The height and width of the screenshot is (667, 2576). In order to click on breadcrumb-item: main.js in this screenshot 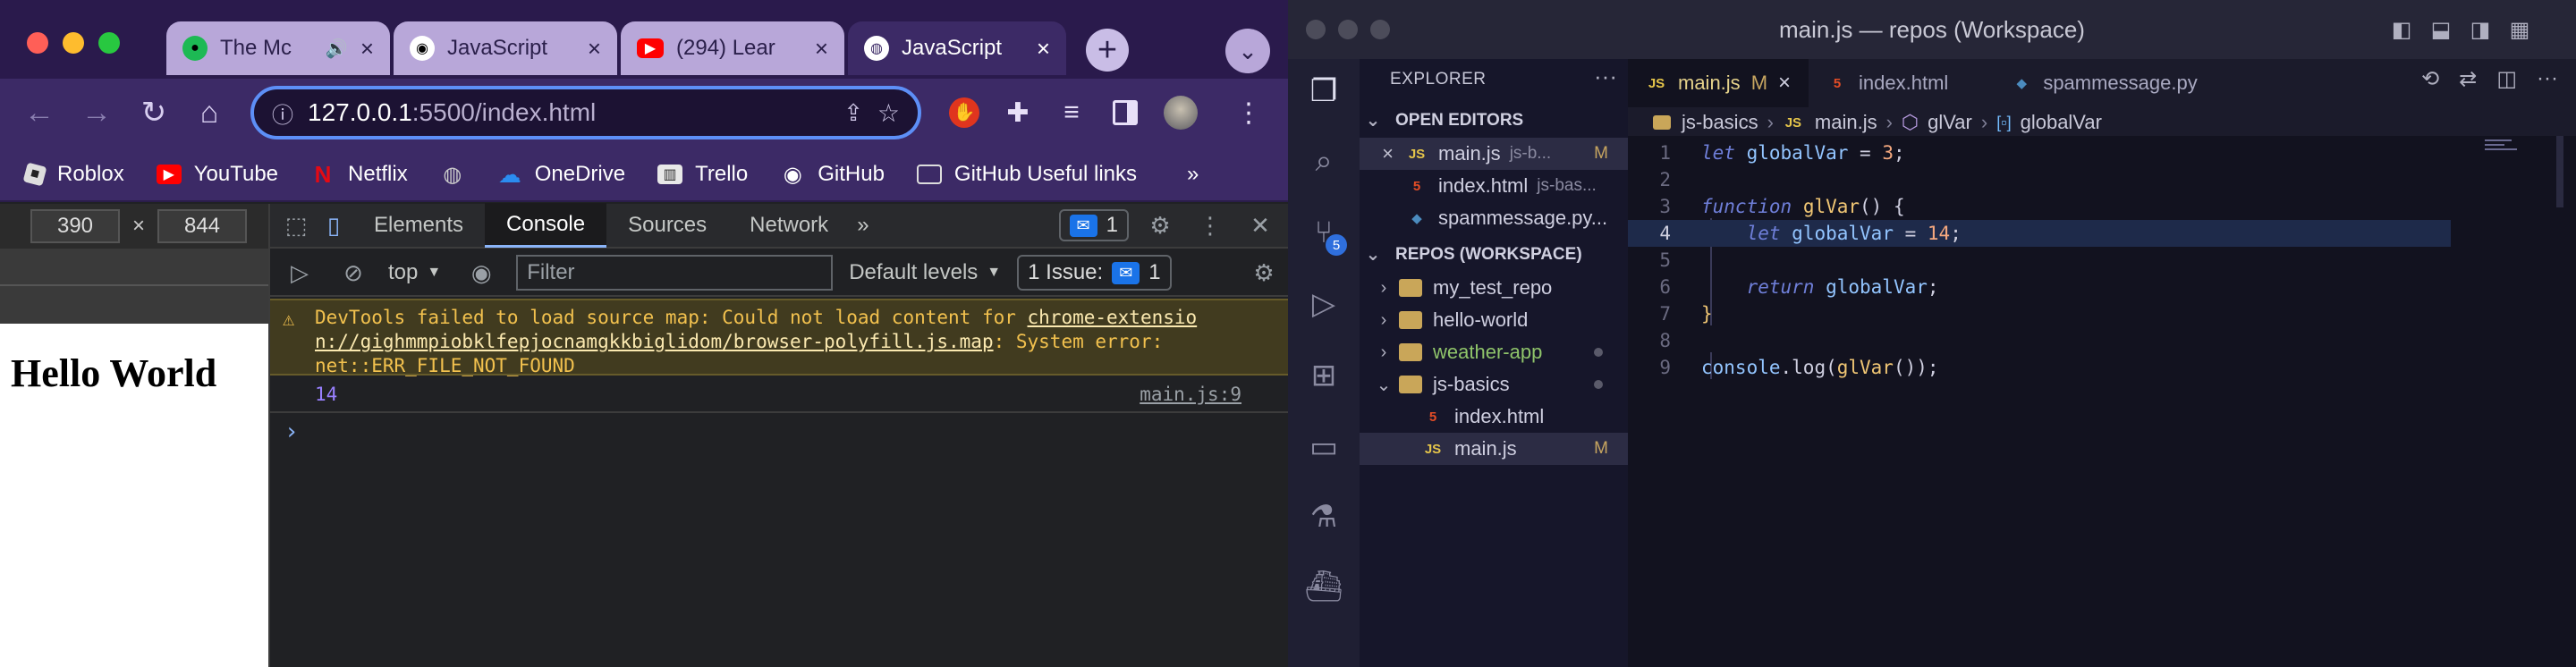, I will do `click(1846, 123)`.